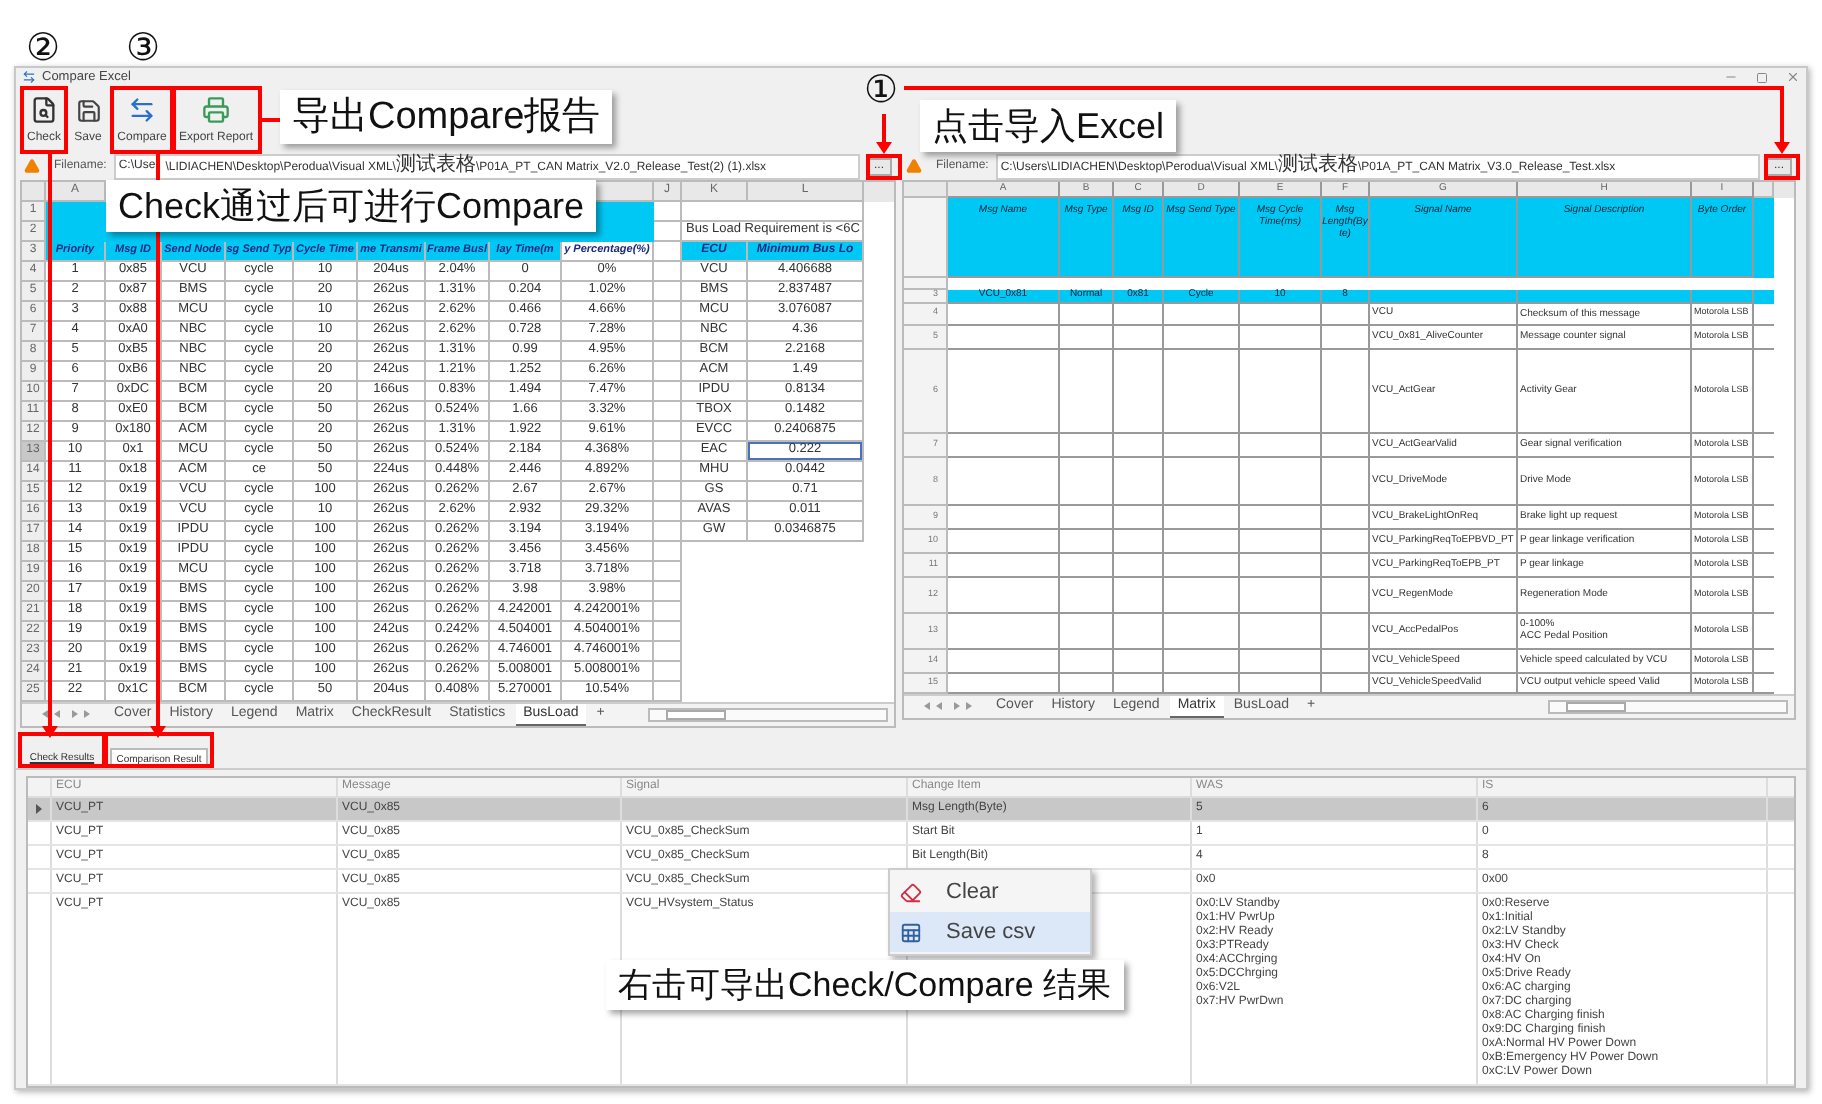  Describe the element at coordinates (990, 932) in the screenshot. I see `menu-item: Save csv` at that location.